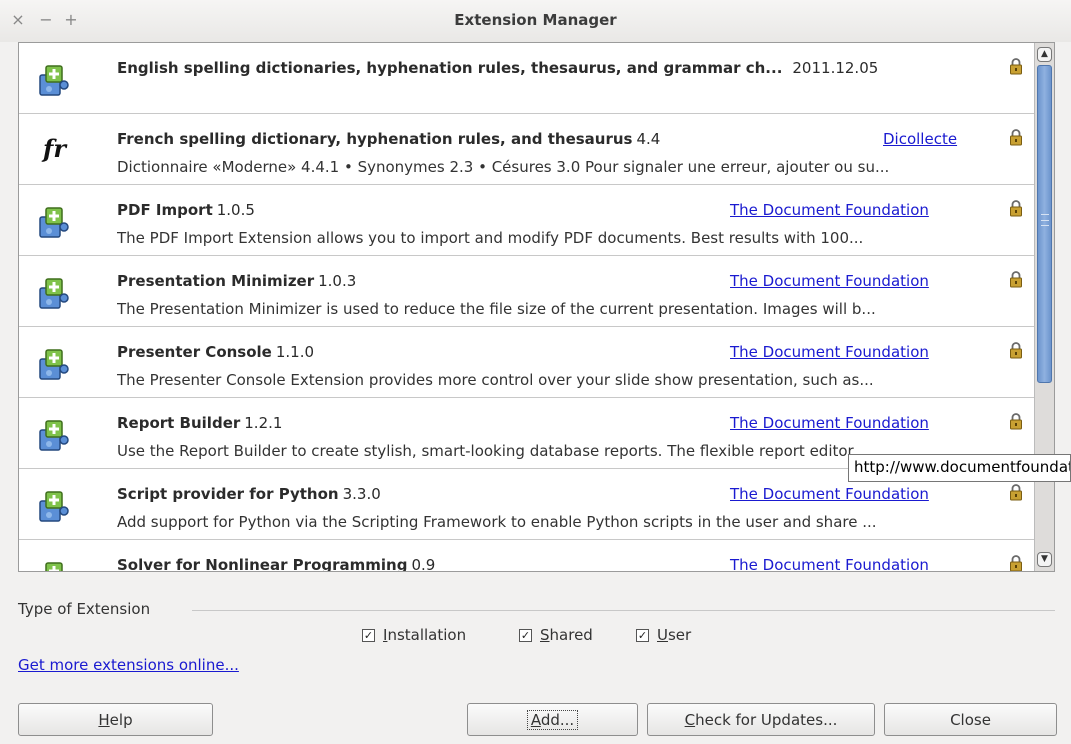 This screenshot has height=744, width=1071. I want to click on extension-version: 0.9, so click(423, 564).